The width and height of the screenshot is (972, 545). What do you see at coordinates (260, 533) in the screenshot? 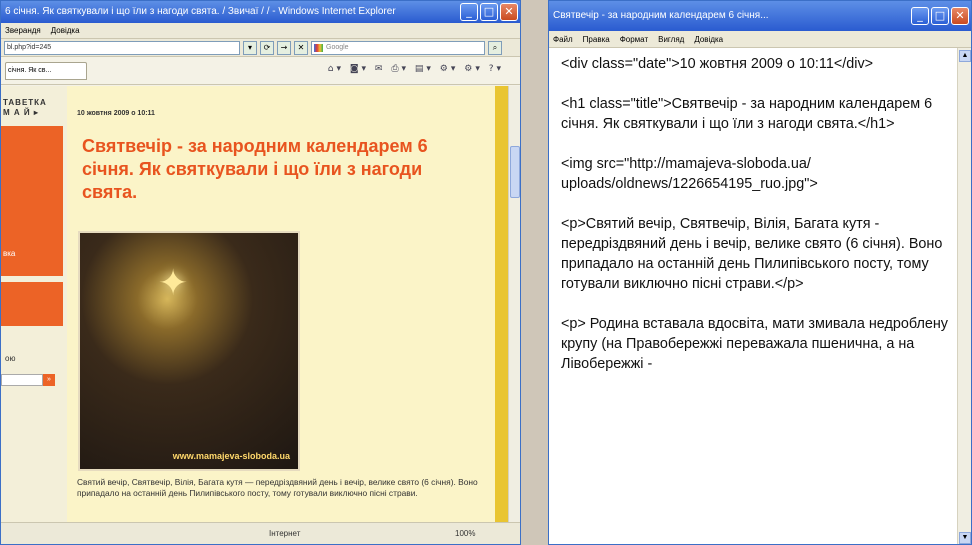
I see `status-bar: Інтернет 100%` at bounding box center [260, 533].